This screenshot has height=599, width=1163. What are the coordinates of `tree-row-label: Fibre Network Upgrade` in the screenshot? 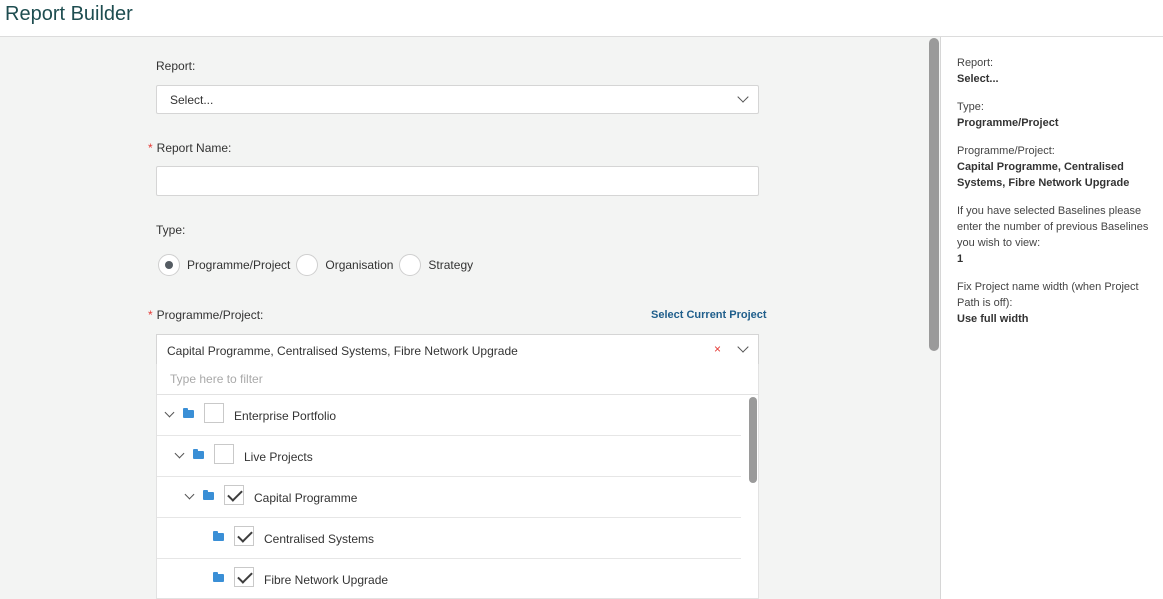 It's located at (326, 580).